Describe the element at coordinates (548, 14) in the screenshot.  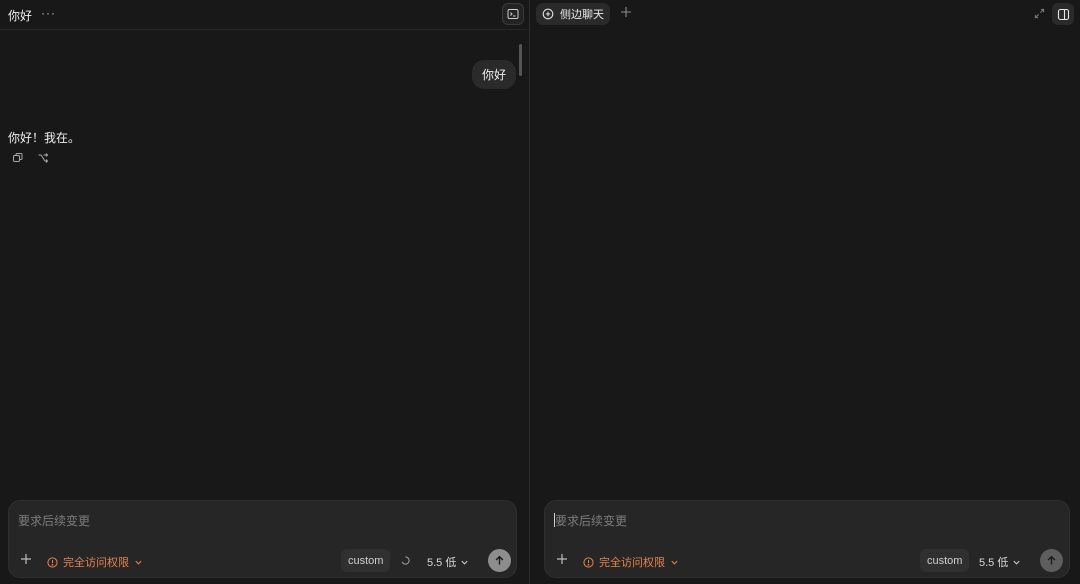
I see `chat-add-icon` at that location.